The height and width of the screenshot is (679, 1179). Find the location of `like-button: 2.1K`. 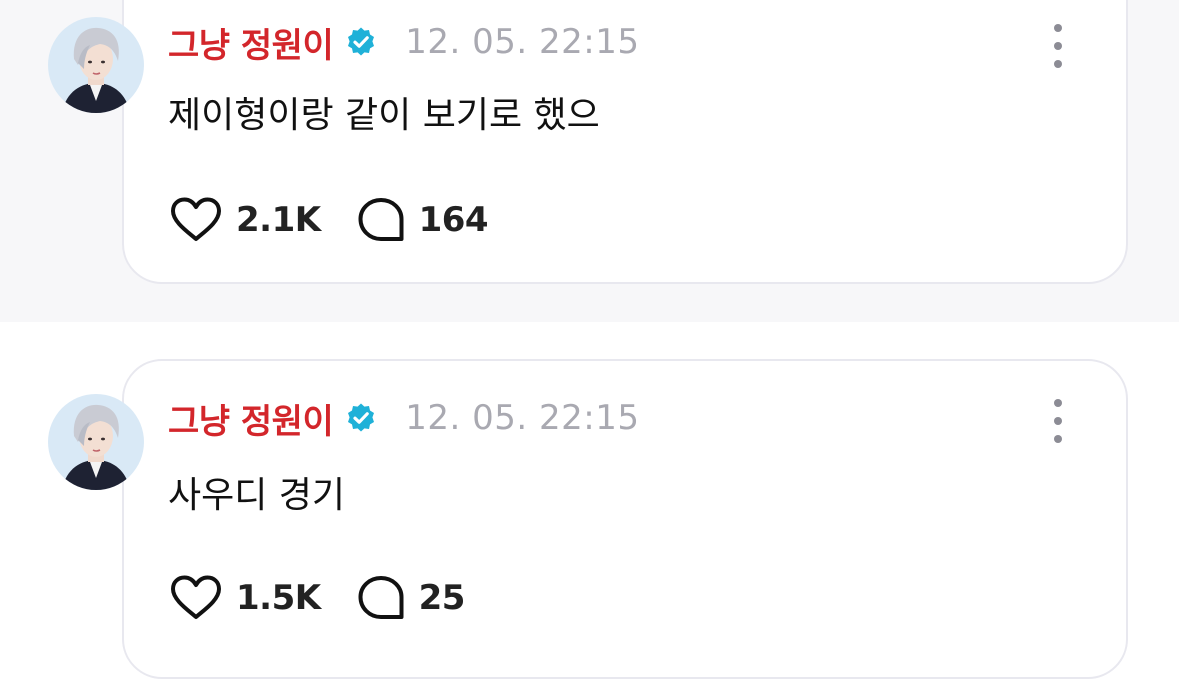

like-button: 2.1K is located at coordinates (245, 220).